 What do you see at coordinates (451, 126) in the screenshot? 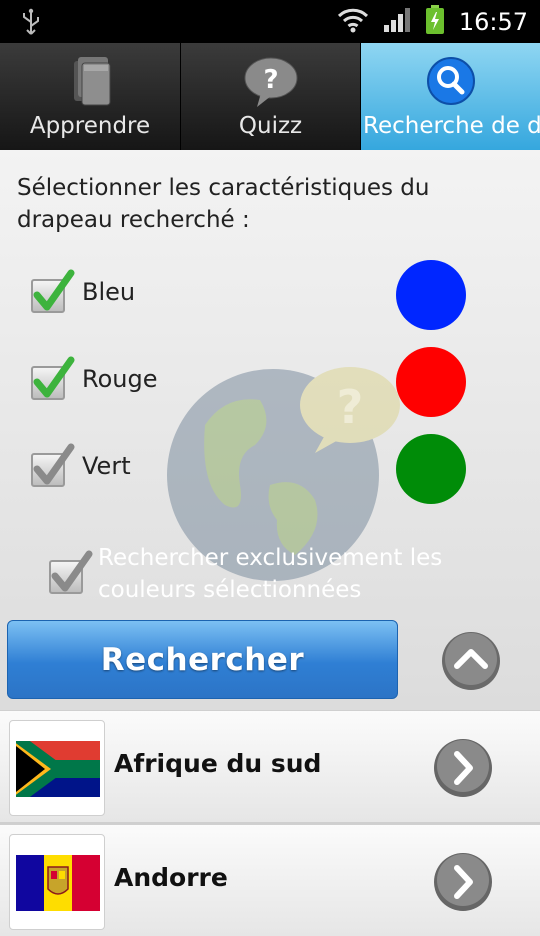
I see `tab-label: Recherche de drapeaux` at bounding box center [451, 126].